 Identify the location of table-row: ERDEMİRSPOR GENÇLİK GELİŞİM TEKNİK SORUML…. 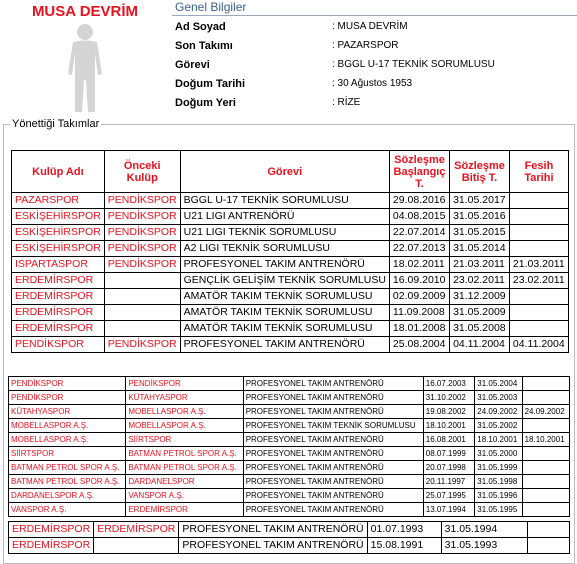
(290, 280).